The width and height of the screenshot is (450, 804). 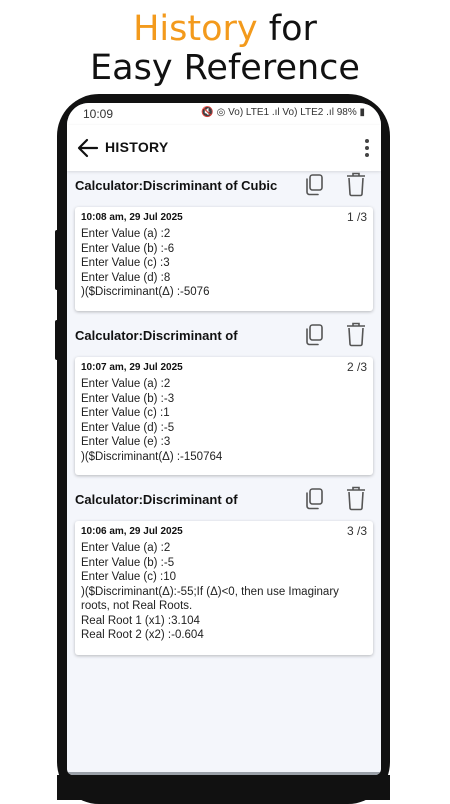 What do you see at coordinates (283, 112) in the screenshot?
I see `status-icons: 🔇 ◎ Vo) LTE1 .ıl Vo) LTE2 .ıl 98% ▮` at bounding box center [283, 112].